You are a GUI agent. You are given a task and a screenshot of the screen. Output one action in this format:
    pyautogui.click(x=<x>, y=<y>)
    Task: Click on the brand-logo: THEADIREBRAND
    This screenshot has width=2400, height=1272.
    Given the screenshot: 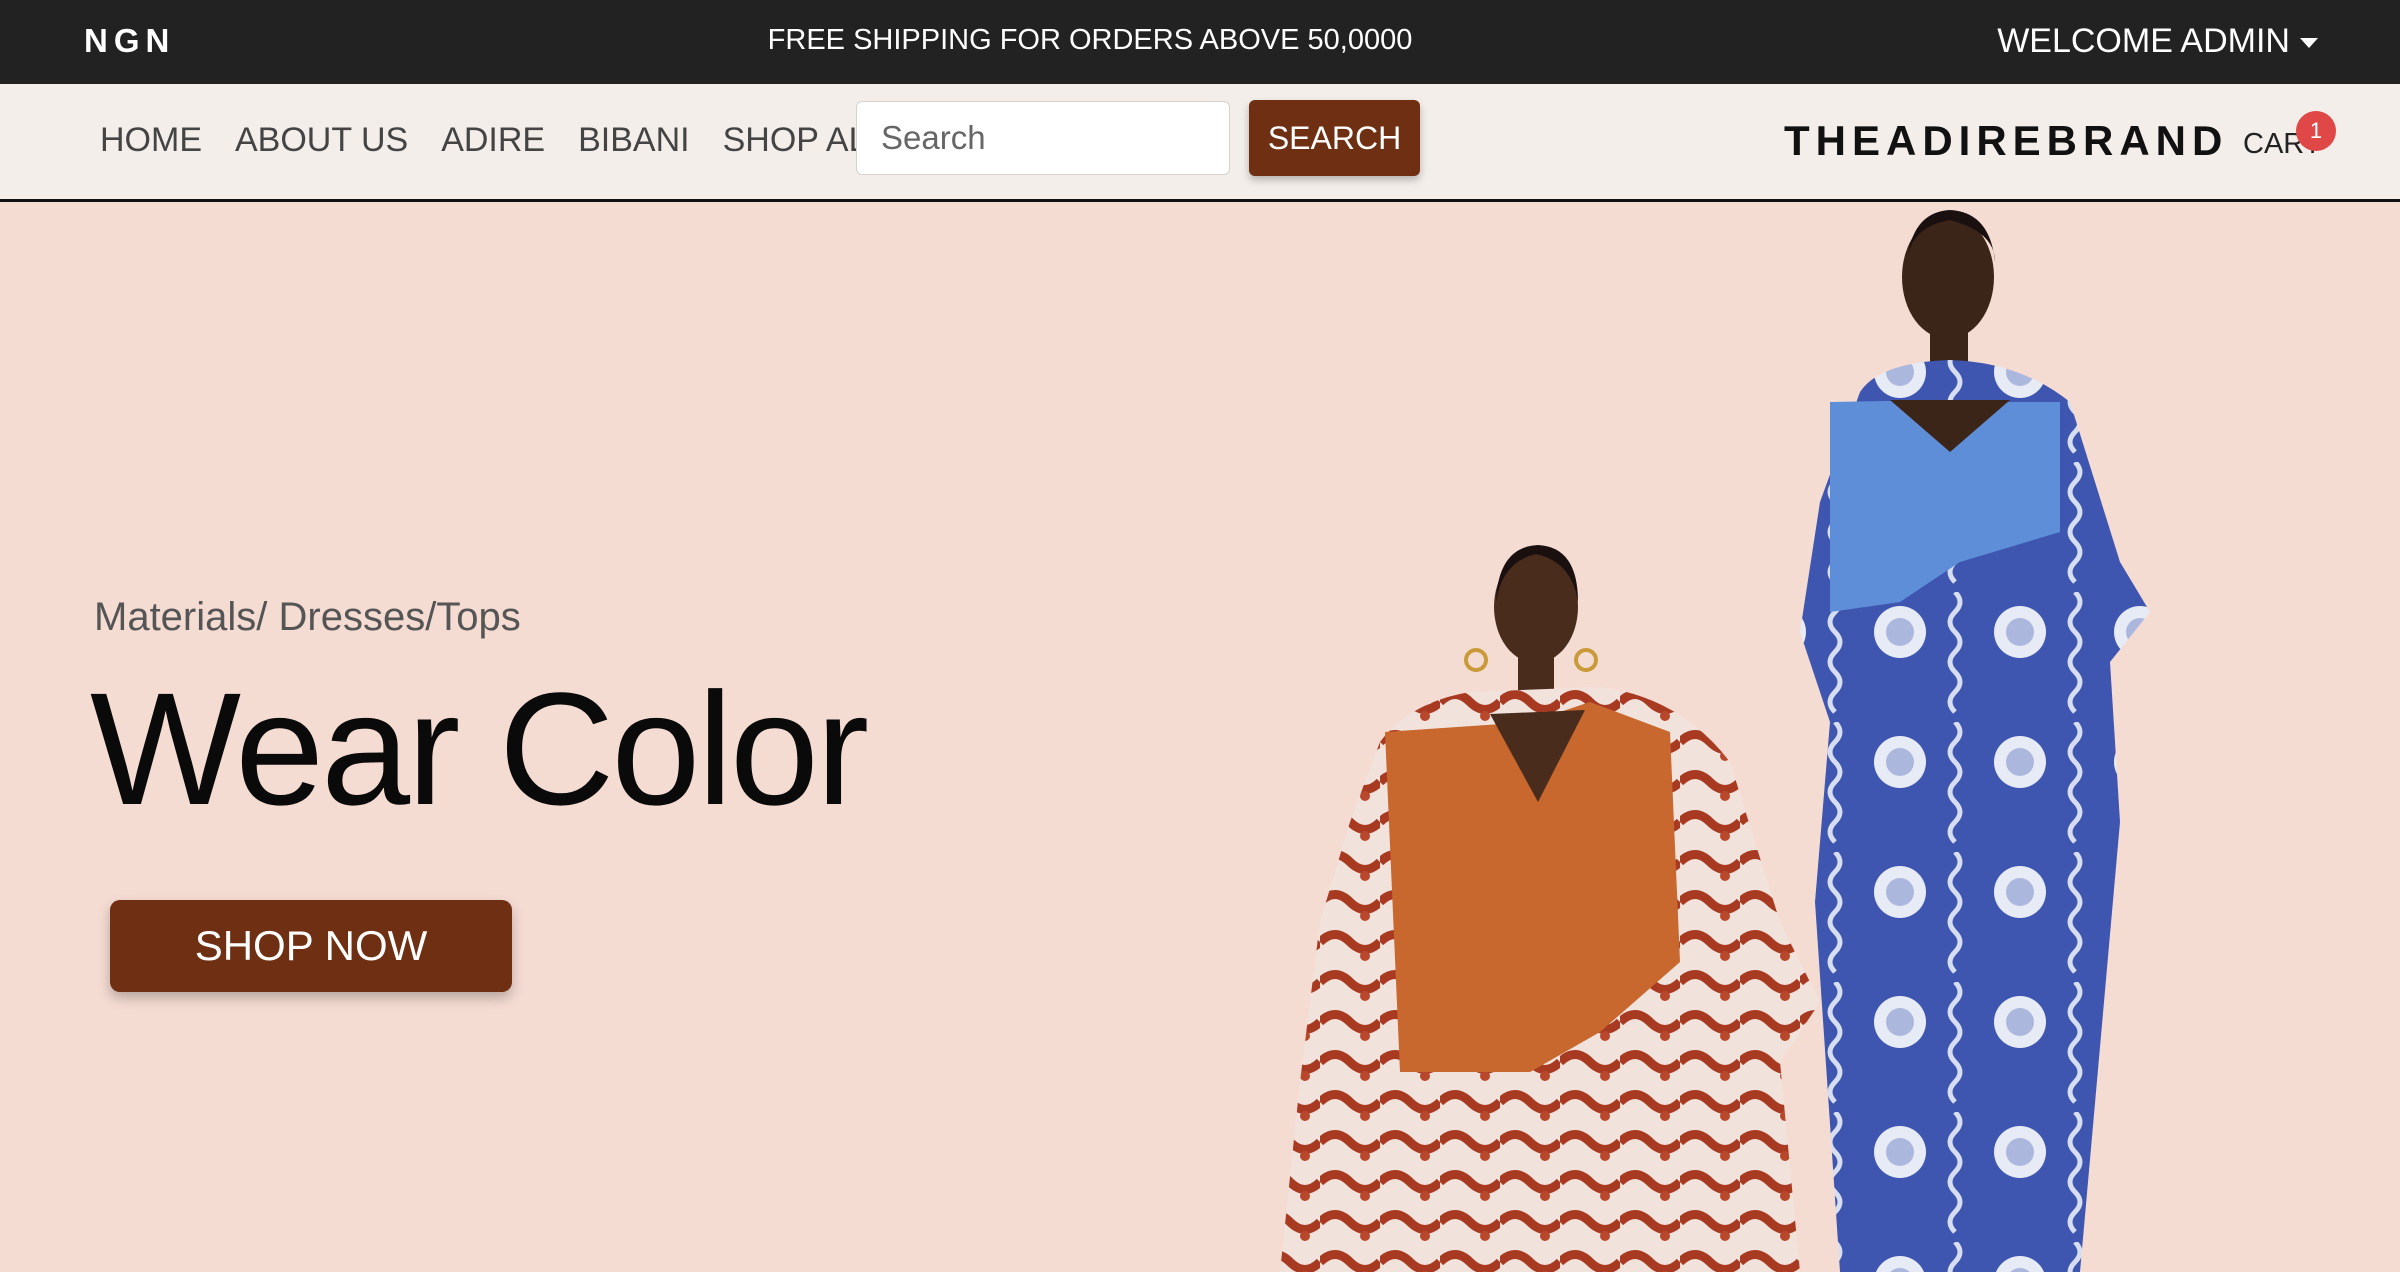 What is the action you would take?
    pyautogui.click(x=2006, y=141)
    